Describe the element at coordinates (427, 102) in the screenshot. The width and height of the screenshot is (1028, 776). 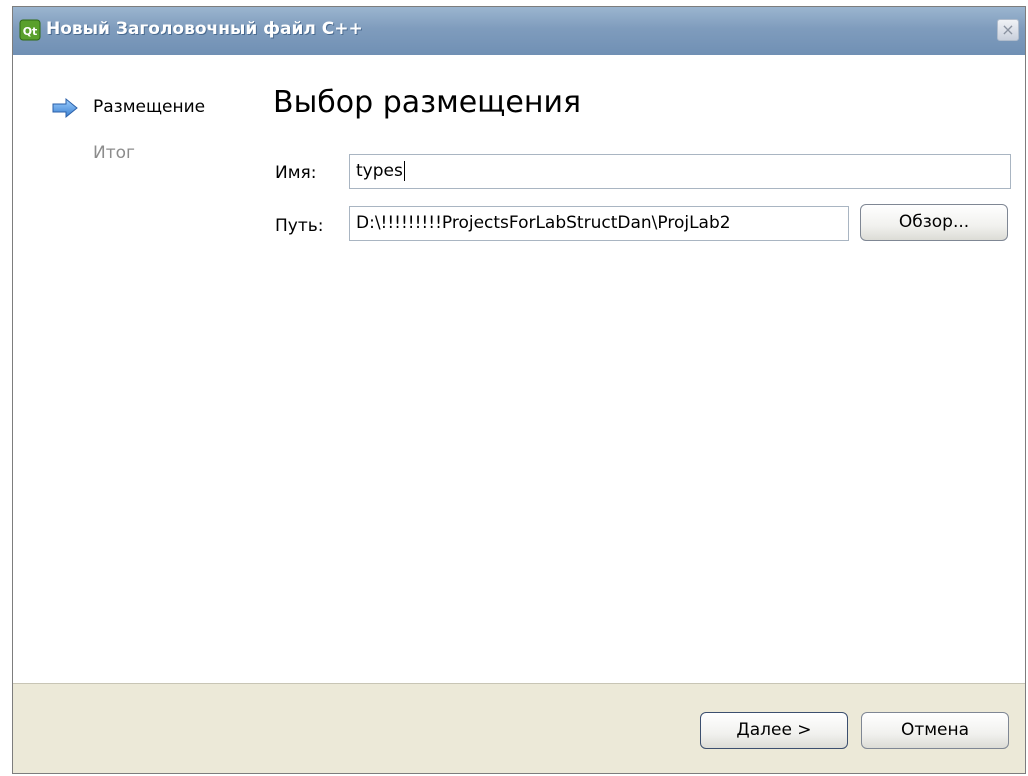
I see `page-title: Выбор размещения` at that location.